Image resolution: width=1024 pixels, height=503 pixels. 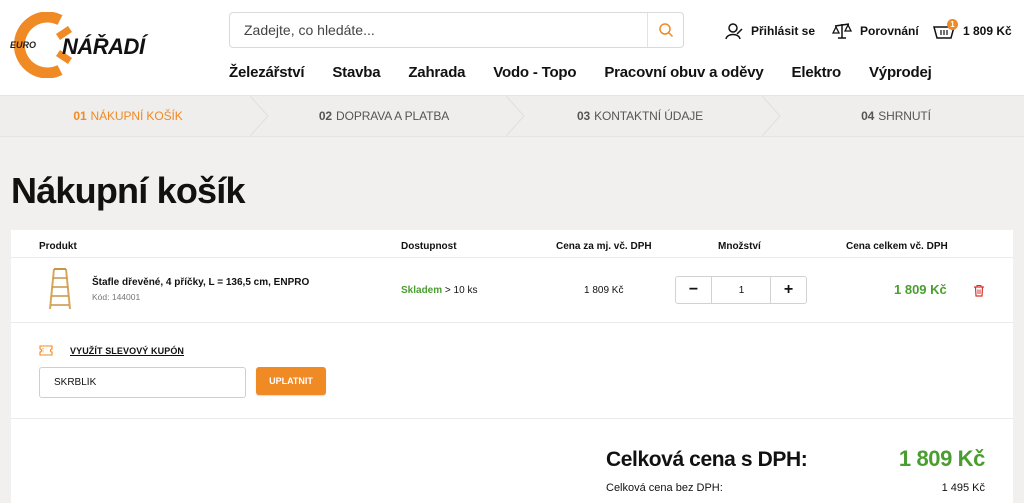 What do you see at coordinates (127, 350) in the screenshot?
I see `coupon-link-label: VYUŽÍT SLEVOVÝ KUPÓN` at bounding box center [127, 350].